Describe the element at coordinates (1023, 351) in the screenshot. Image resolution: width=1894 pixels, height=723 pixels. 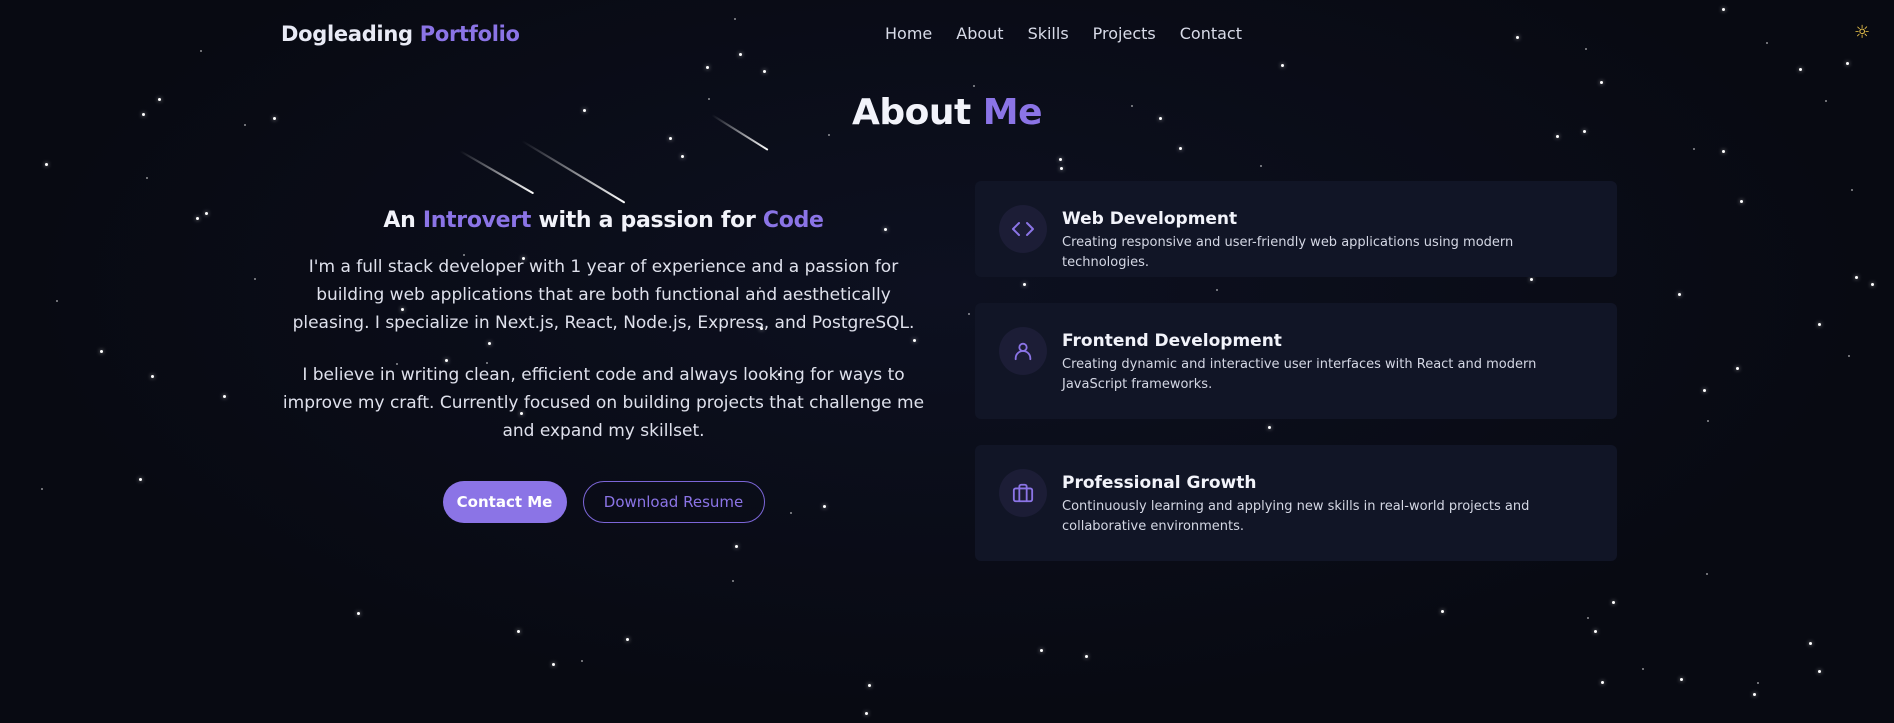
I see `user-icon` at that location.